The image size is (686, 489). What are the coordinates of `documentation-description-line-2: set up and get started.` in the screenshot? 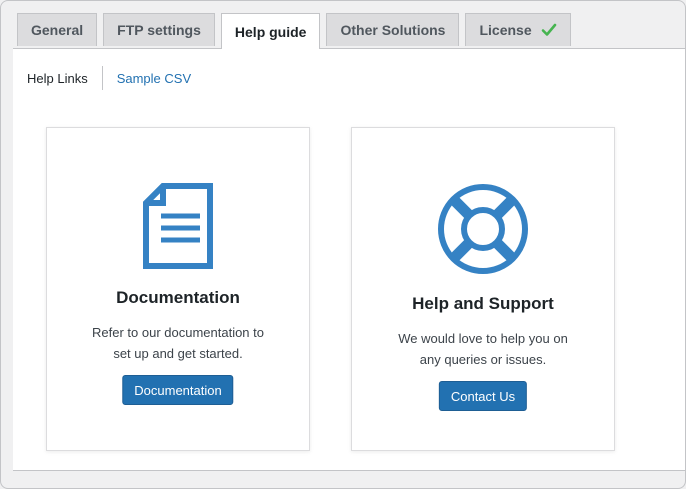 It's located at (178, 353).